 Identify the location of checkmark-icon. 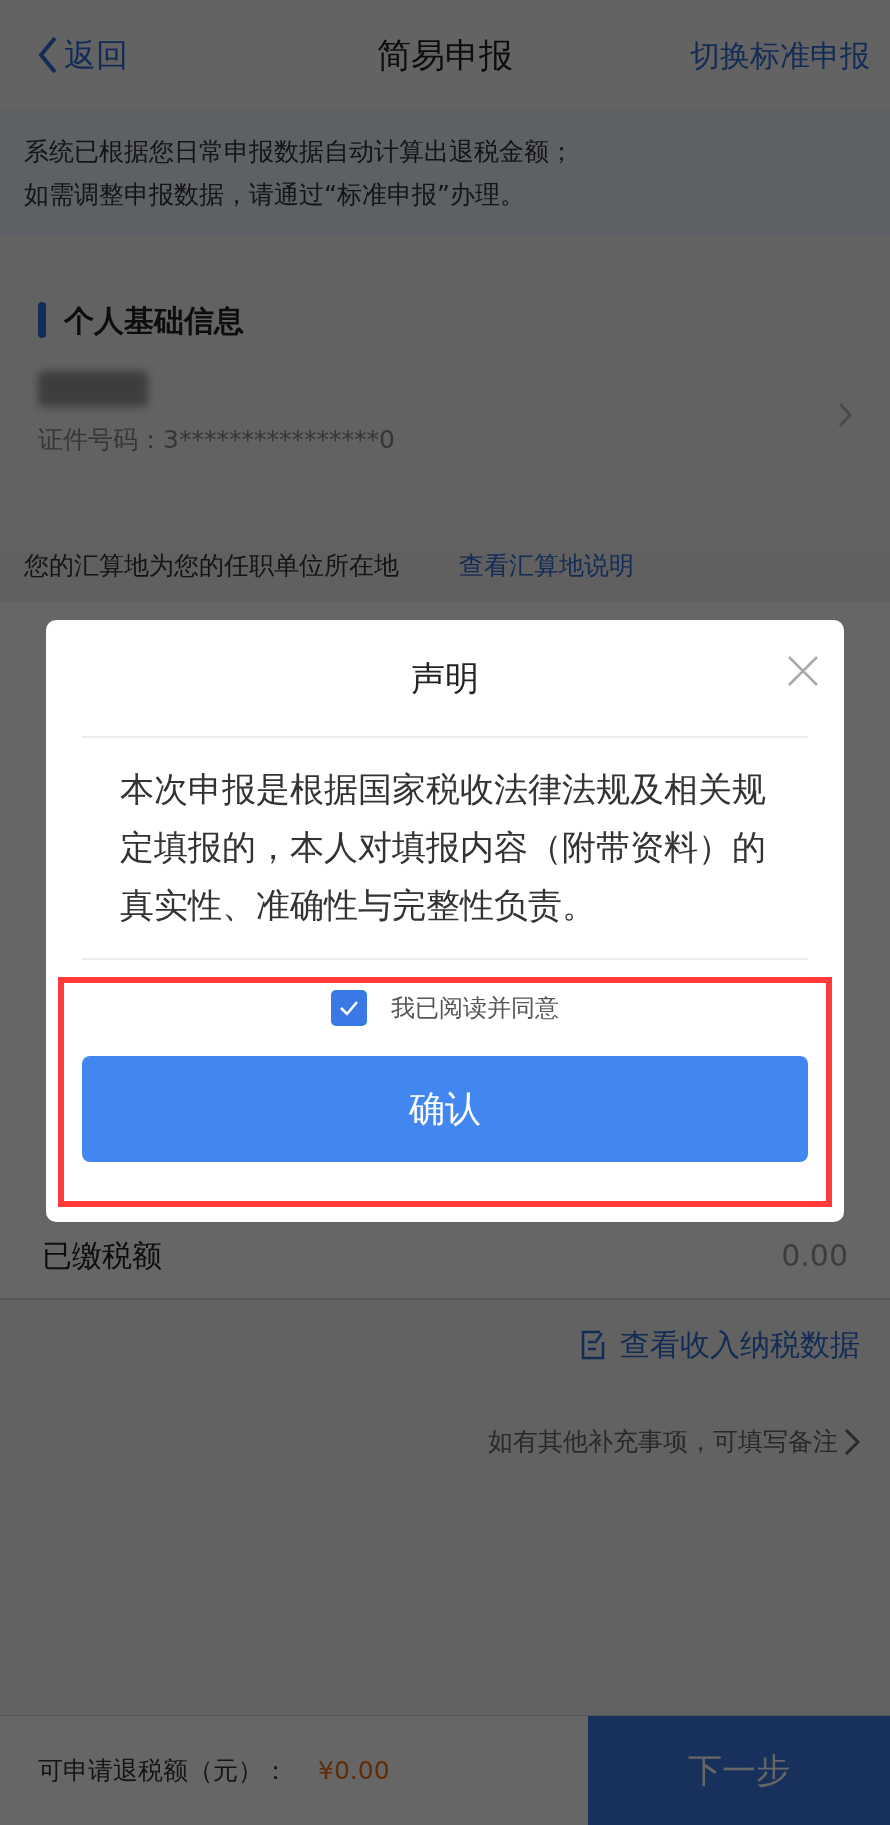
(349, 1008).